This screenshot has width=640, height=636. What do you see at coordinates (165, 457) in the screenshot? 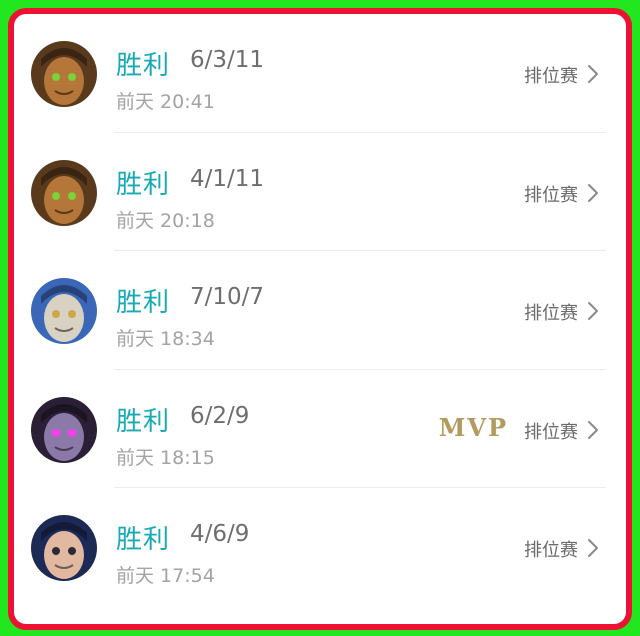
I see `match-time: 前天 18:15` at bounding box center [165, 457].